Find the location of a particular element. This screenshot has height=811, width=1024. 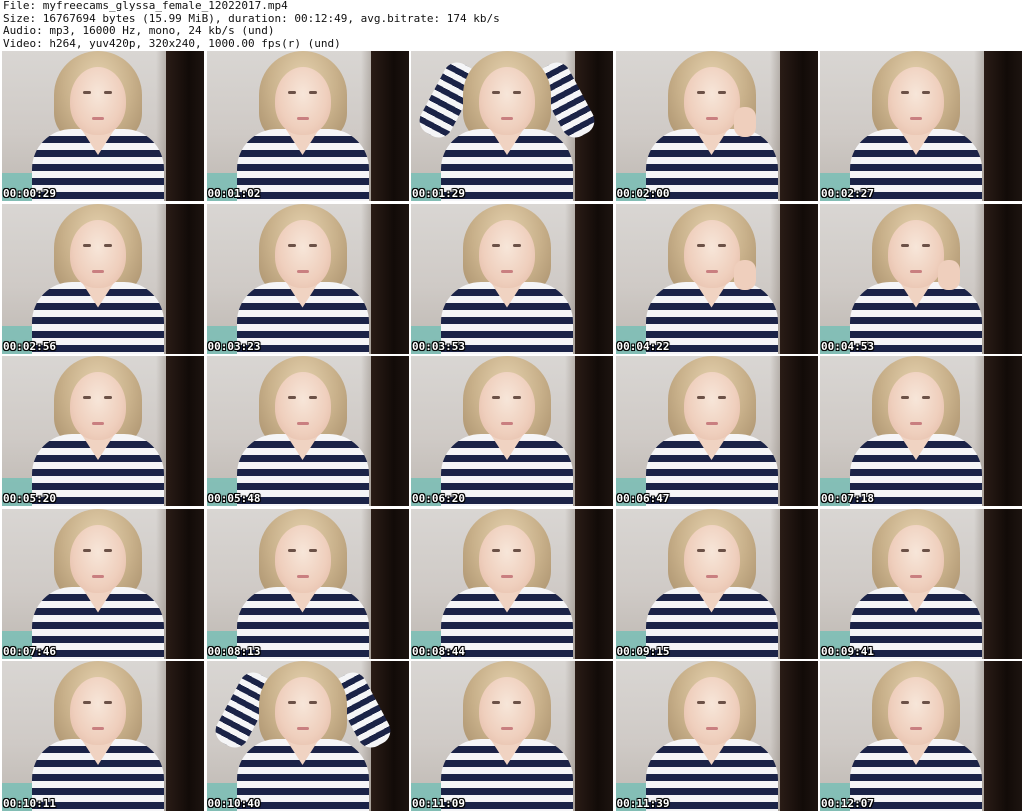

video-thumbnail: 00:03:53 is located at coordinates (512, 278).